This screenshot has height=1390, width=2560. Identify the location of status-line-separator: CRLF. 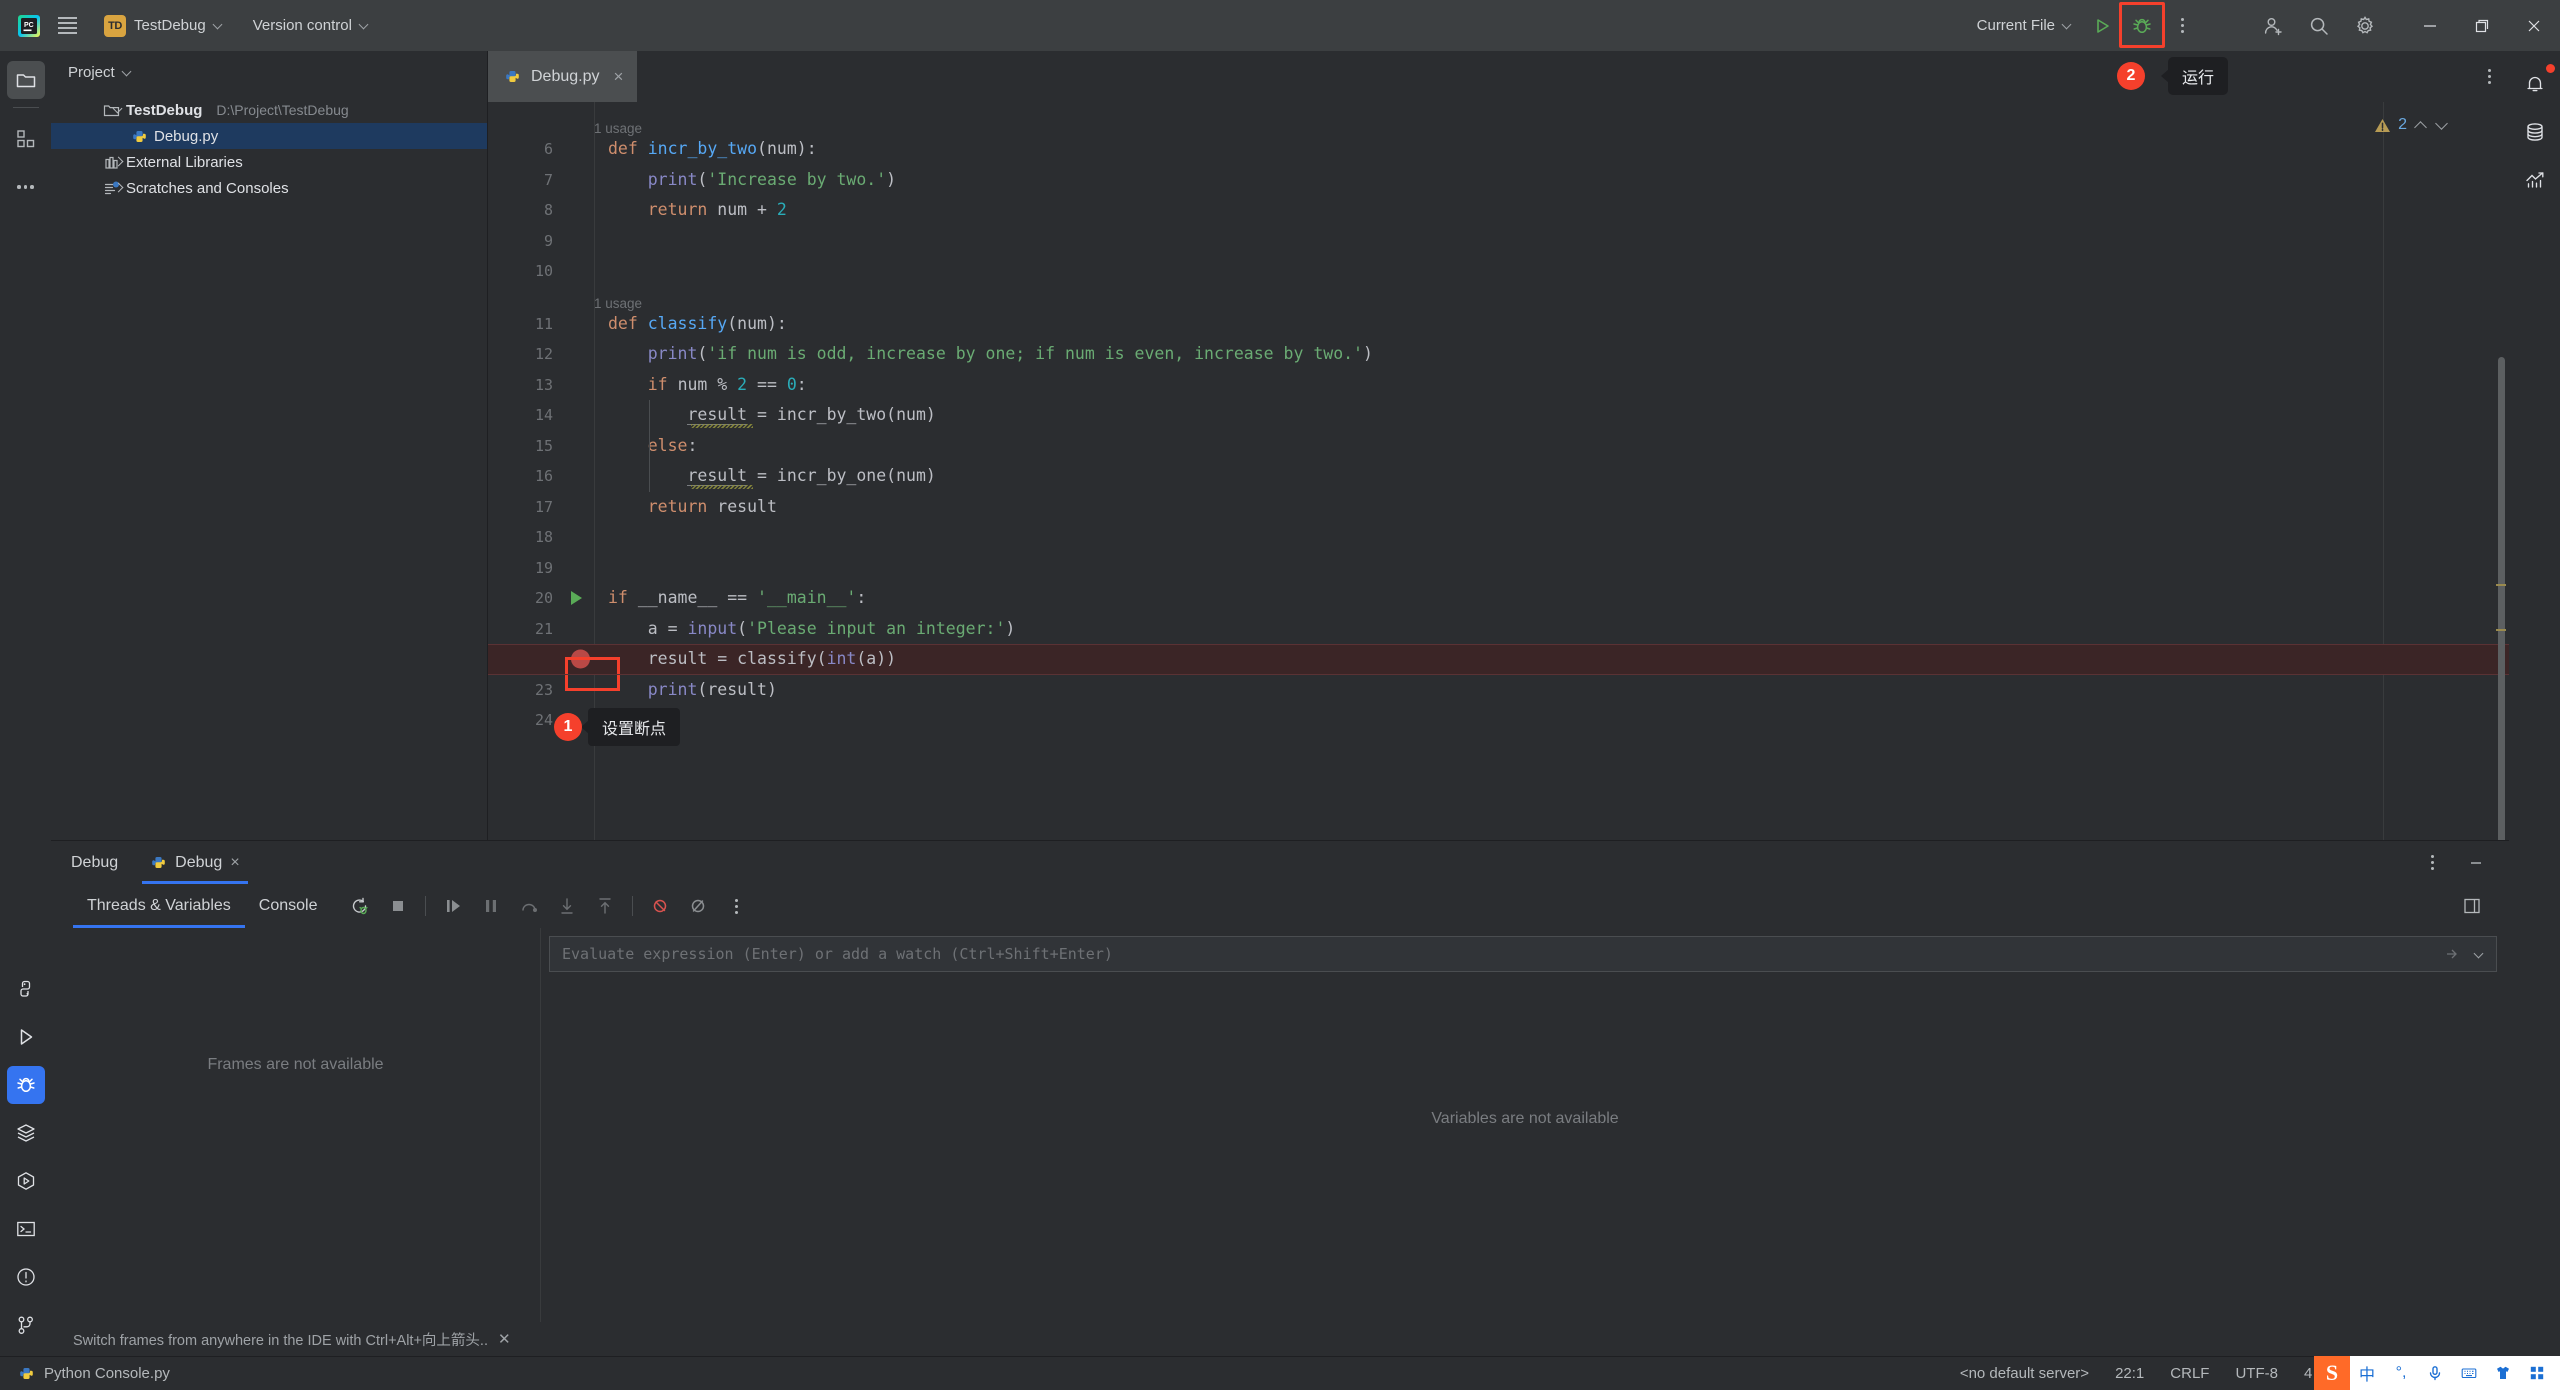
(2189, 1373).